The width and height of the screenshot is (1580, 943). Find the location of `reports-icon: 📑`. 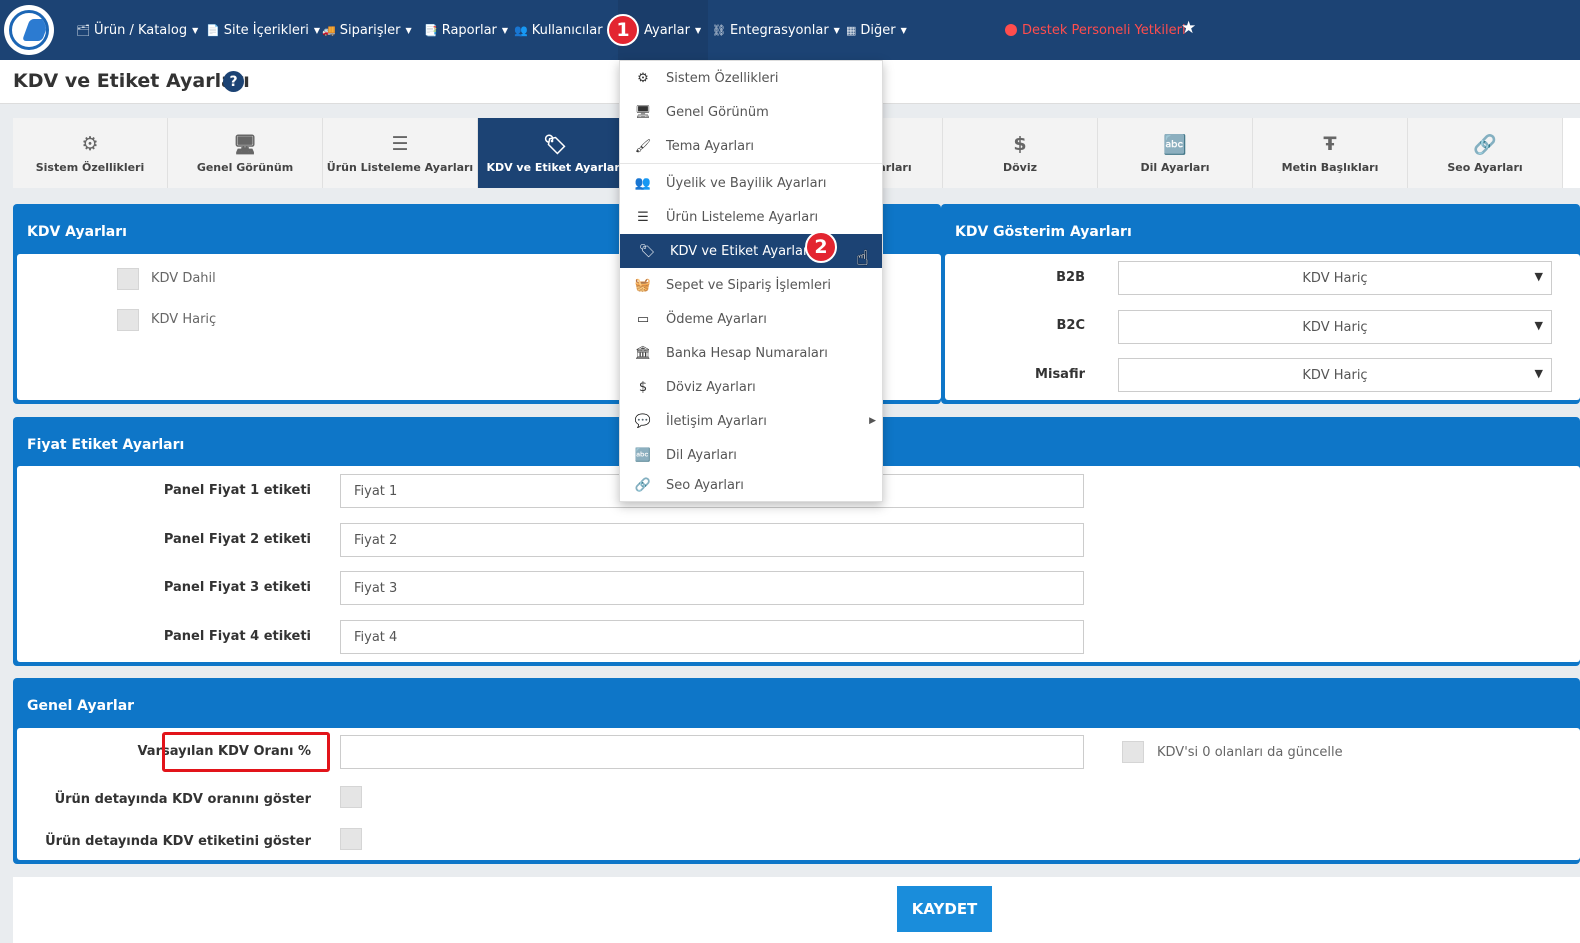

reports-icon: 📑 is located at coordinates (431, 30).